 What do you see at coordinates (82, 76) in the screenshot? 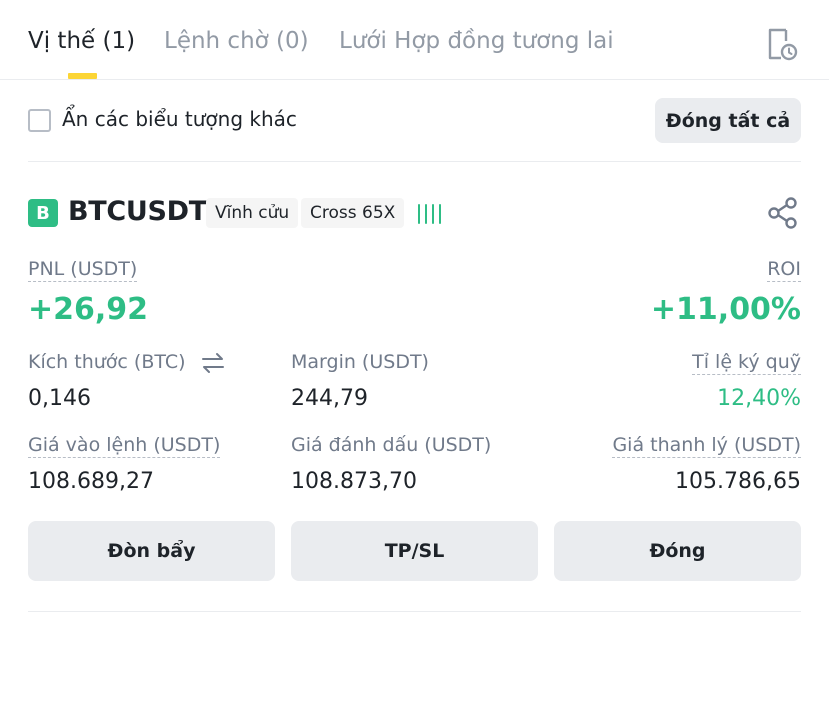
I see `active-tab-indicator` at bounding box center [82, 76].